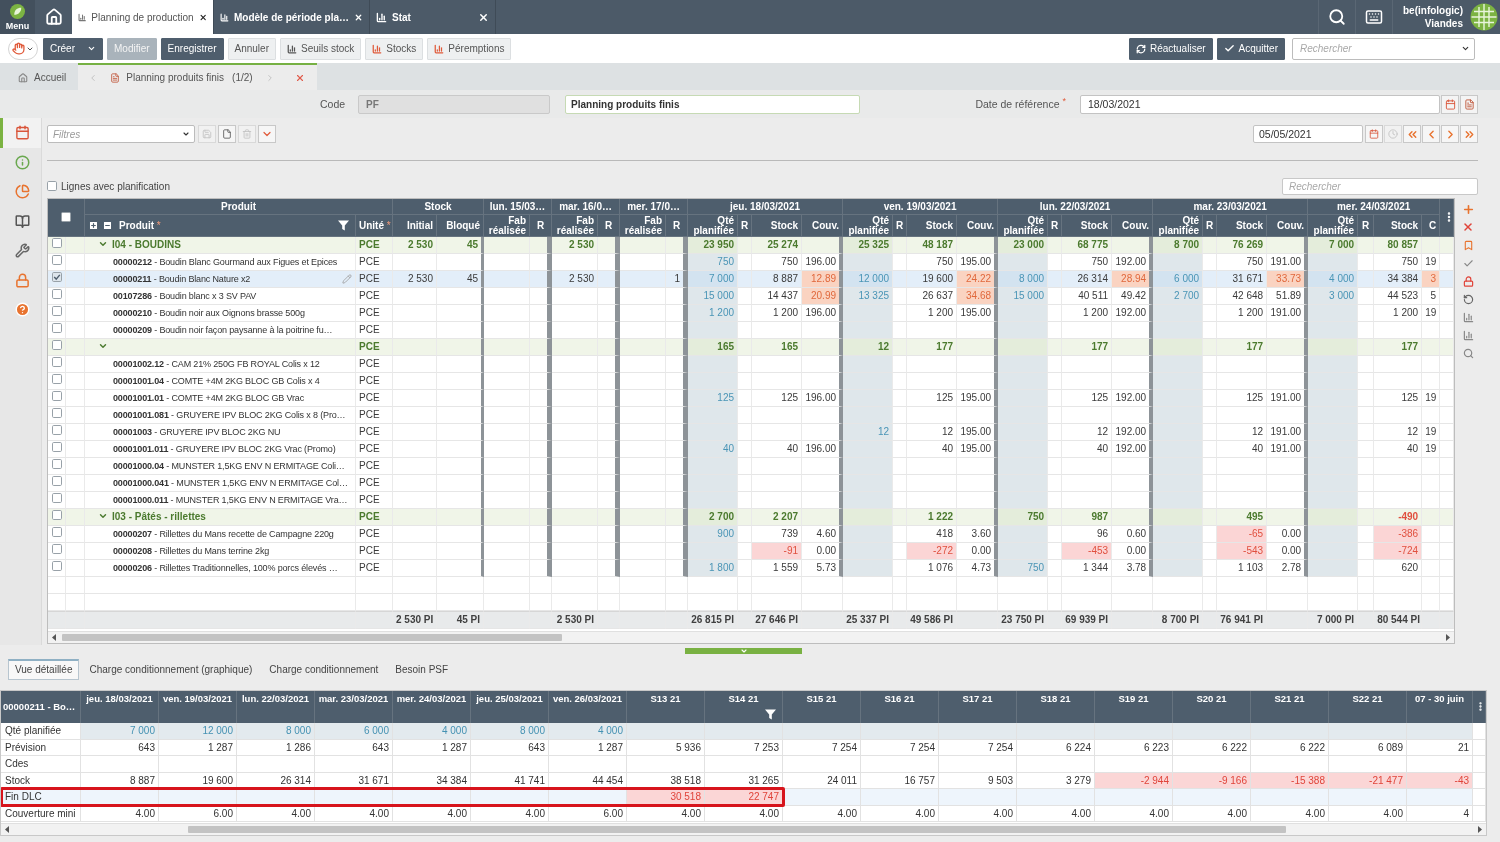  Describe the element at coordinates (107, 225) in the screenshot. I see `collapse-all-icon` at that location.